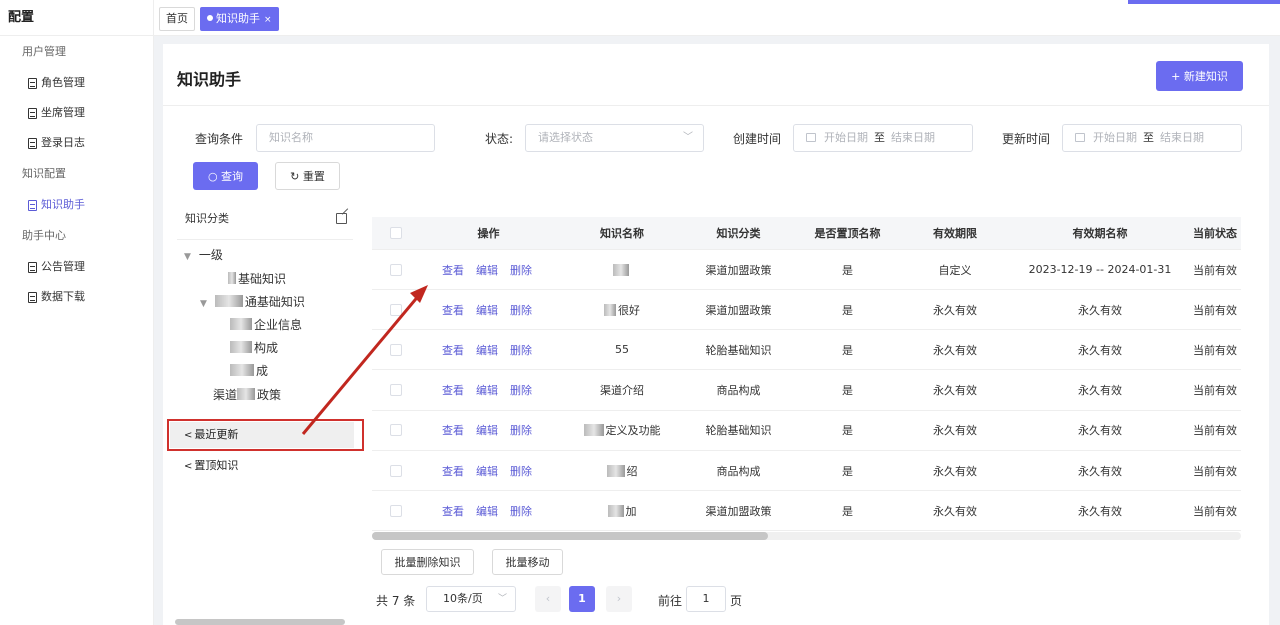 The image size is (1280, 625). I want to click on next-page-button: ›, so click(619, 599).